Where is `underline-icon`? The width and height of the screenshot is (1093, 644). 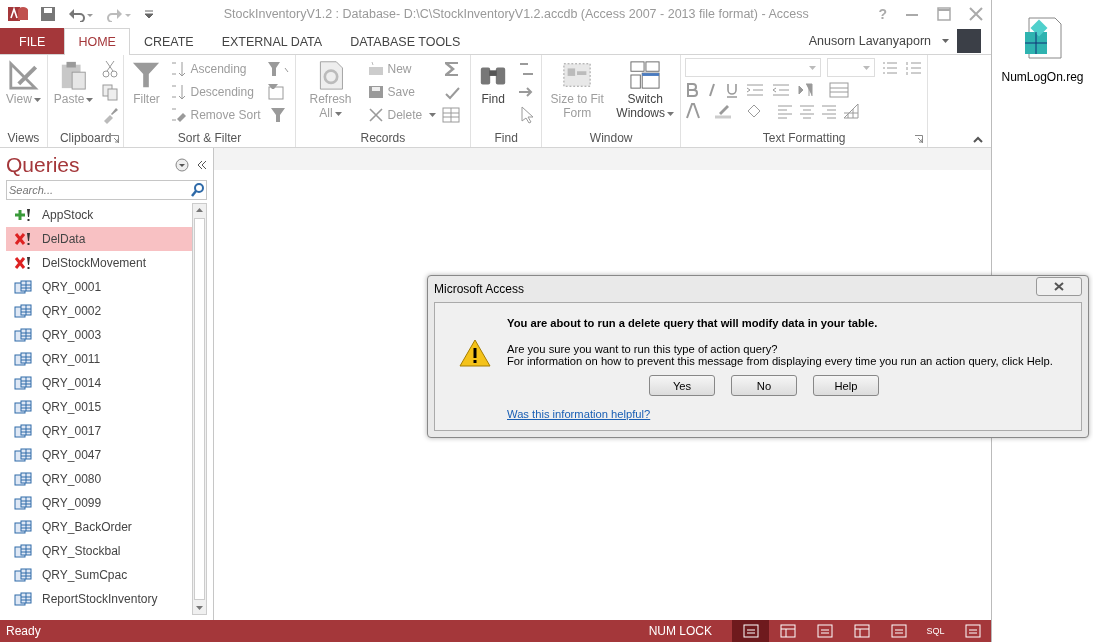
underline-icon is located at coordinates (732, 90).